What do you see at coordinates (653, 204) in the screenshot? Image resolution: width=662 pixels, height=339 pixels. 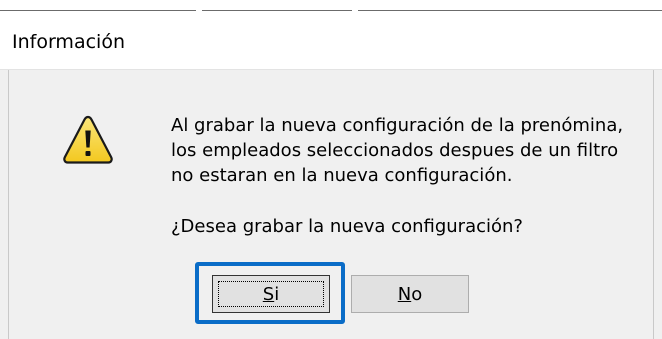 I see `dialog-right-border` at bounding box center [653, 204].